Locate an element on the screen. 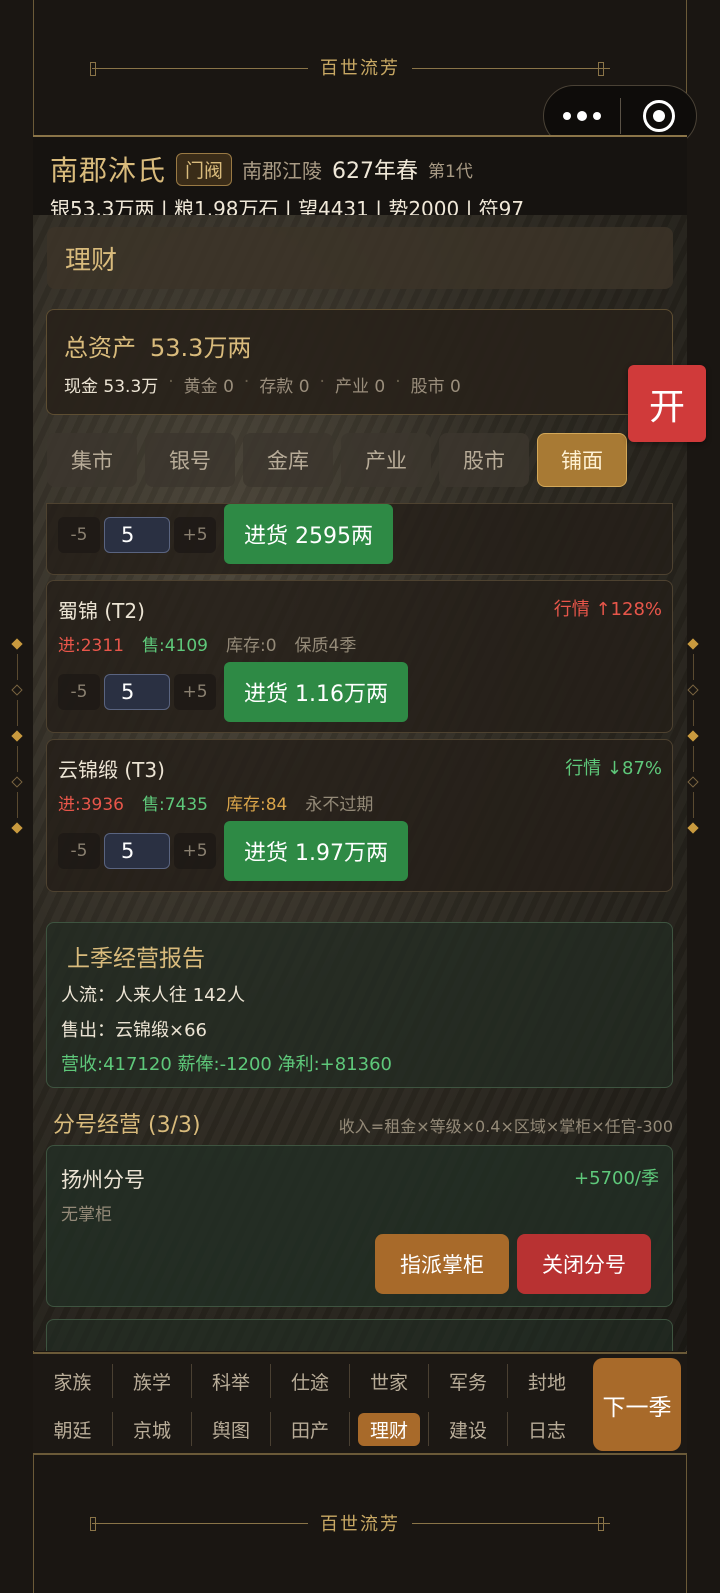 The width and height of the screenshot is (720, 1593). branch-card: 扬州分号 +5700/季 无掌柜 指派掌柜 关闭分号 is located at coordinates (359, 1226).